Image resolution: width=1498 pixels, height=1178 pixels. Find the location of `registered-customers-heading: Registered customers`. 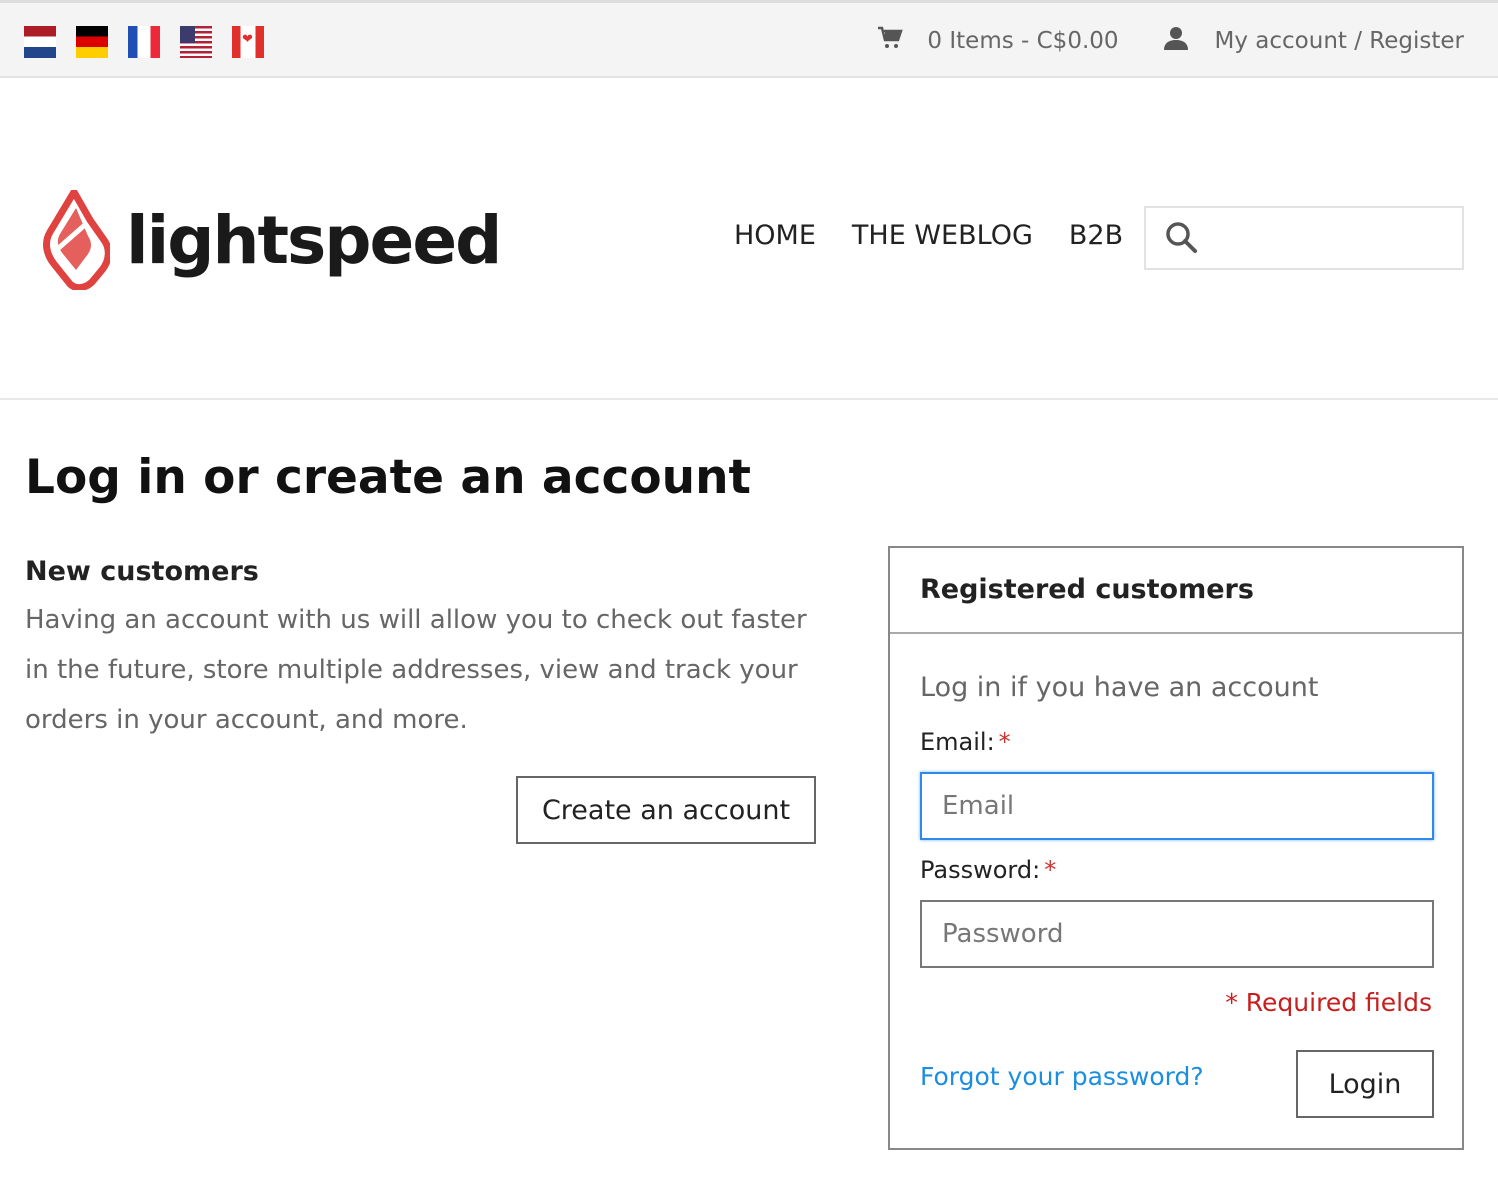

registered-customers-heading: Registered customers is located at coordinates (1176, 591).